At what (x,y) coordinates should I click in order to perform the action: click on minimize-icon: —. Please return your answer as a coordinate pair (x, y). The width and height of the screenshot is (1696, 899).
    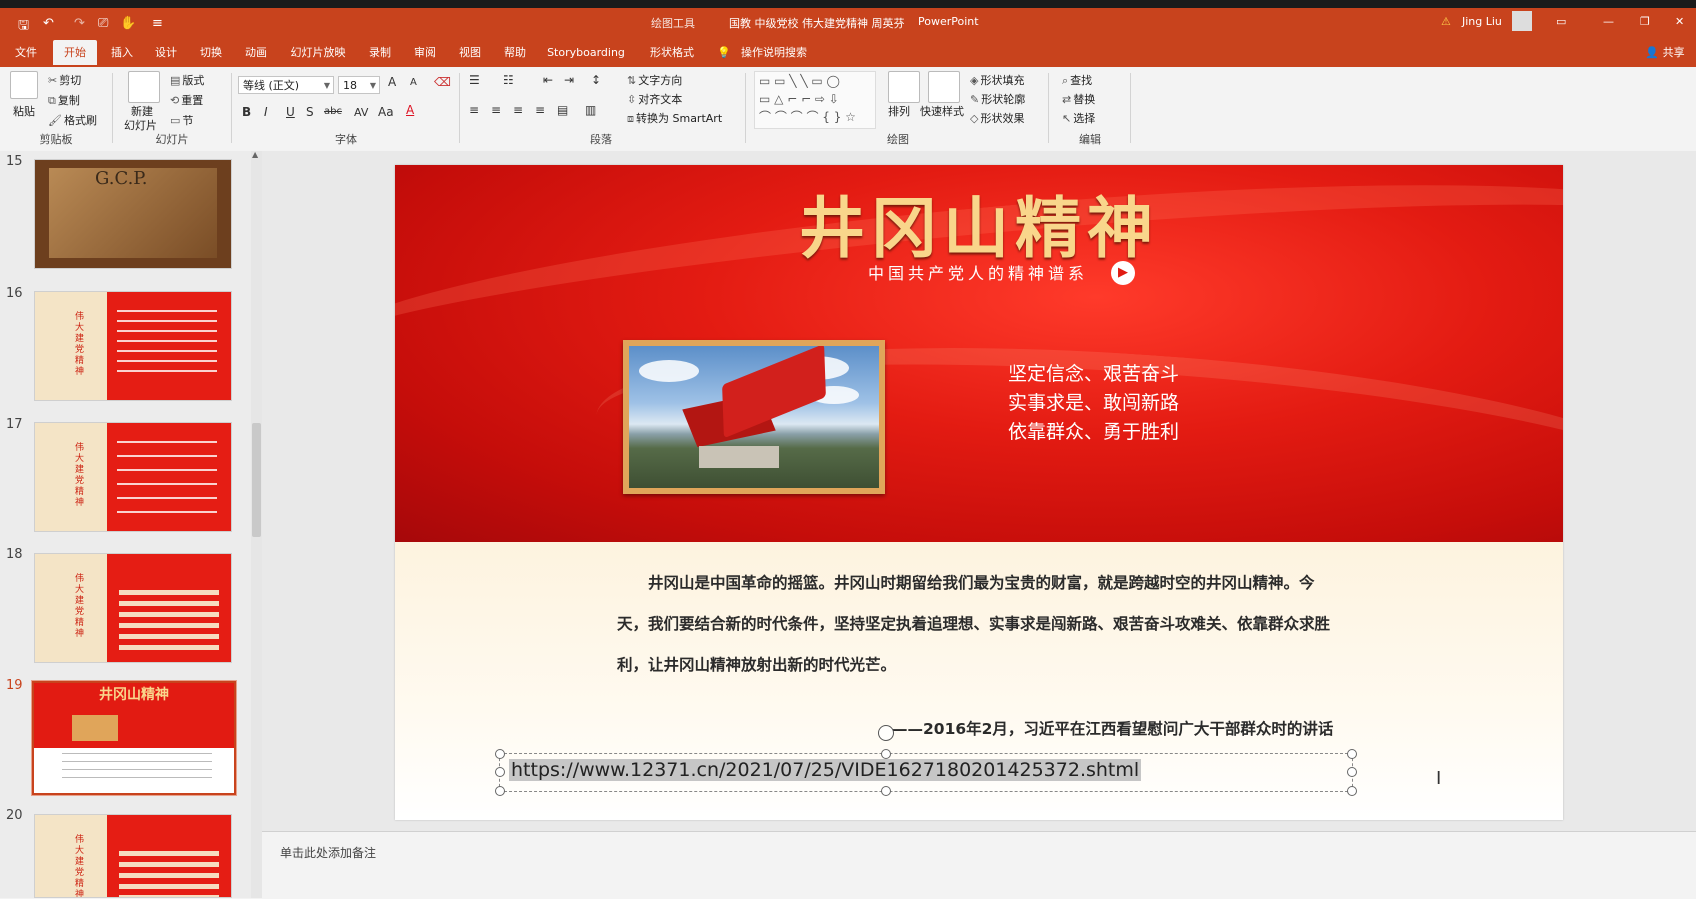
    Looking at the image, I should click on (1608, 21).